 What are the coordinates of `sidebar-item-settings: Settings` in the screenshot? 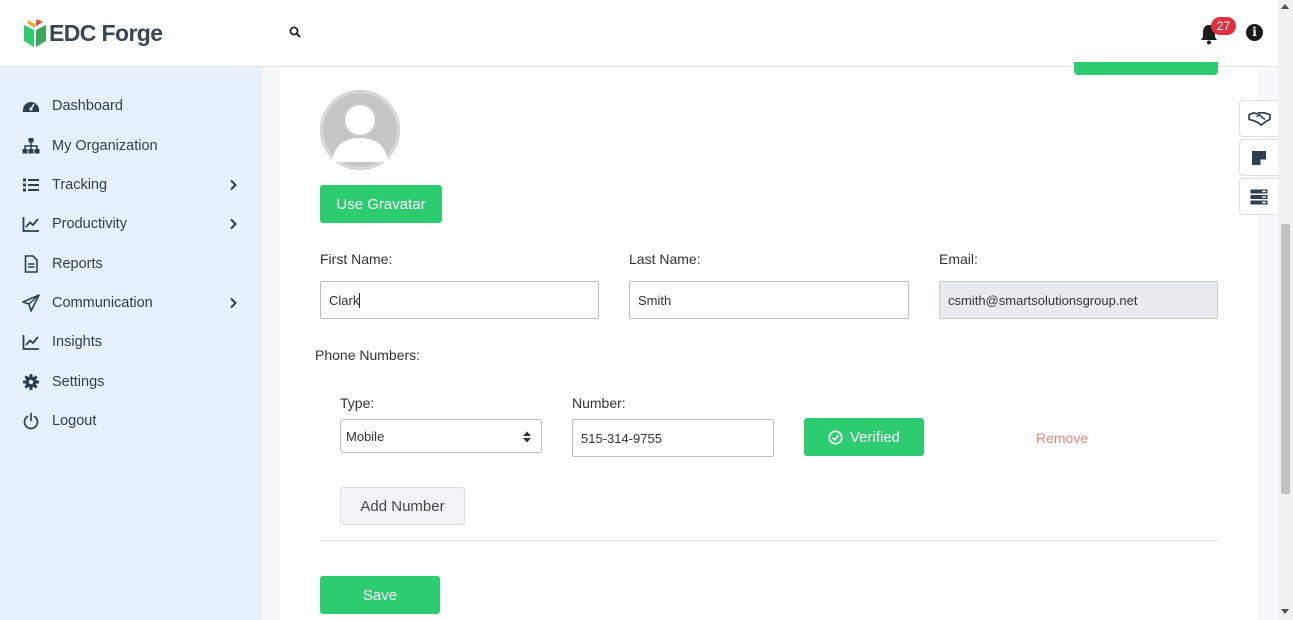 It's located at (131, 382).